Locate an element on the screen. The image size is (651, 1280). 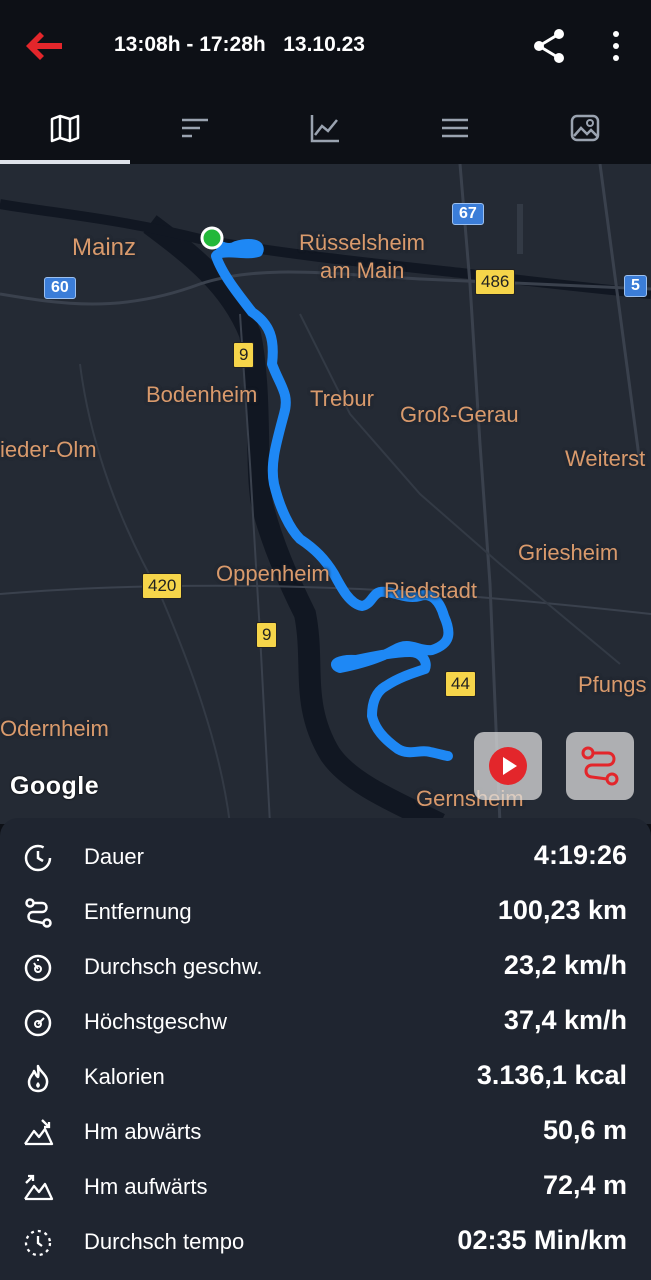
stat-value: 3.136,1 kcal is located at coordinates (551, 1075).